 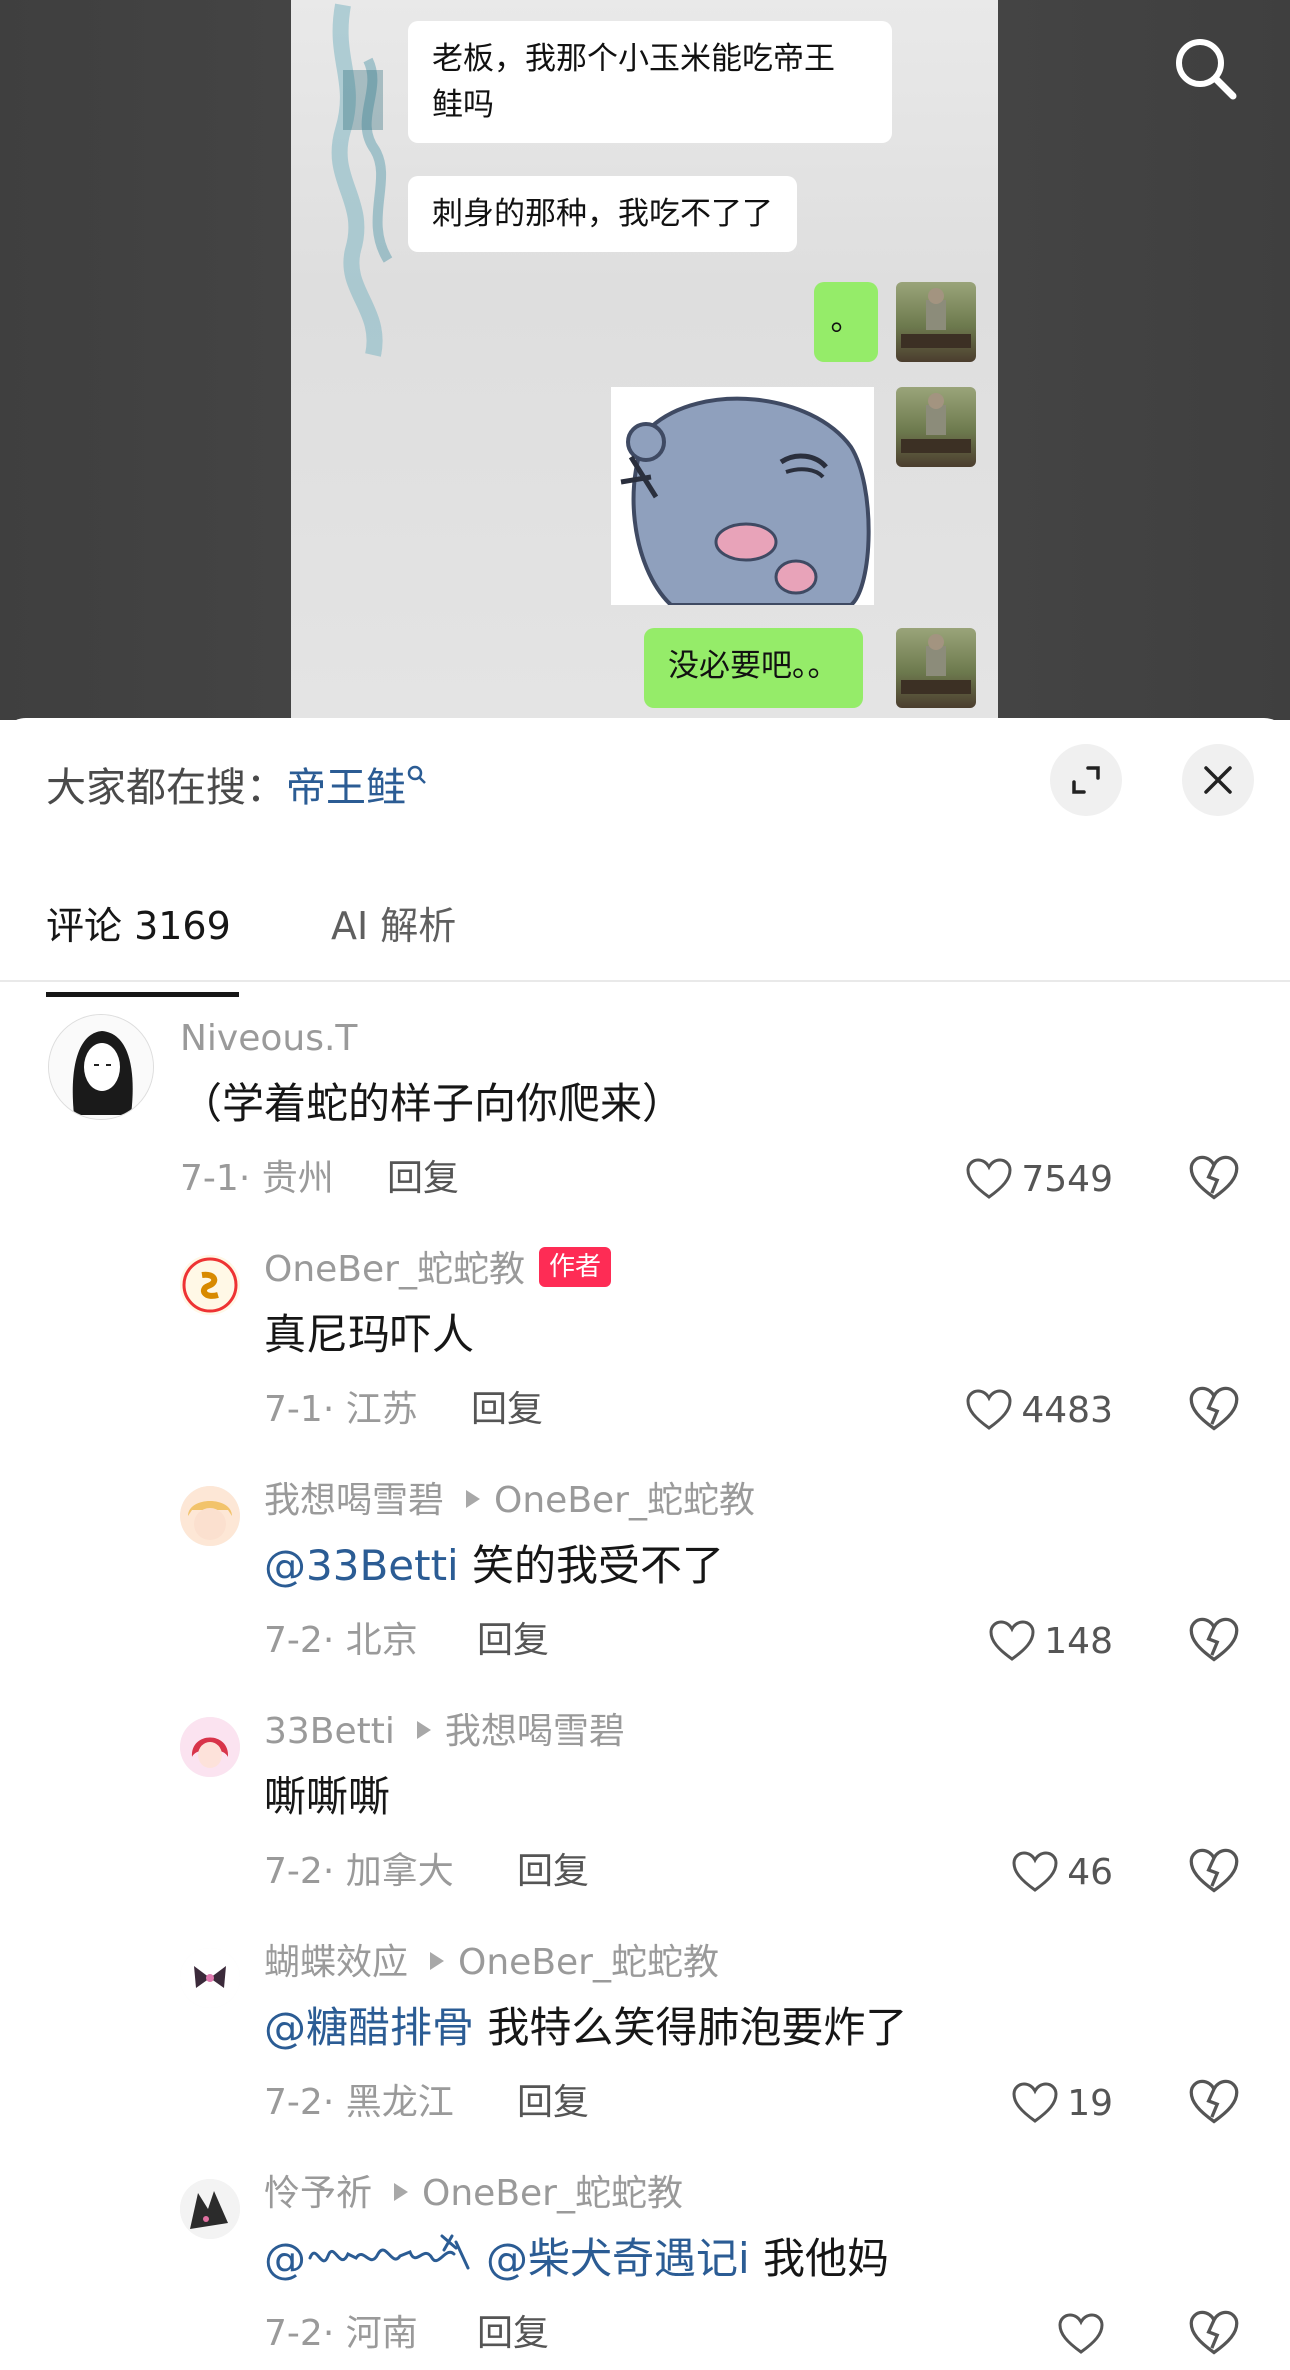 What do you see at coordinates (362, 180) in the screenshot?
I see `doodle-drawing` at bounding box center [362, 180].